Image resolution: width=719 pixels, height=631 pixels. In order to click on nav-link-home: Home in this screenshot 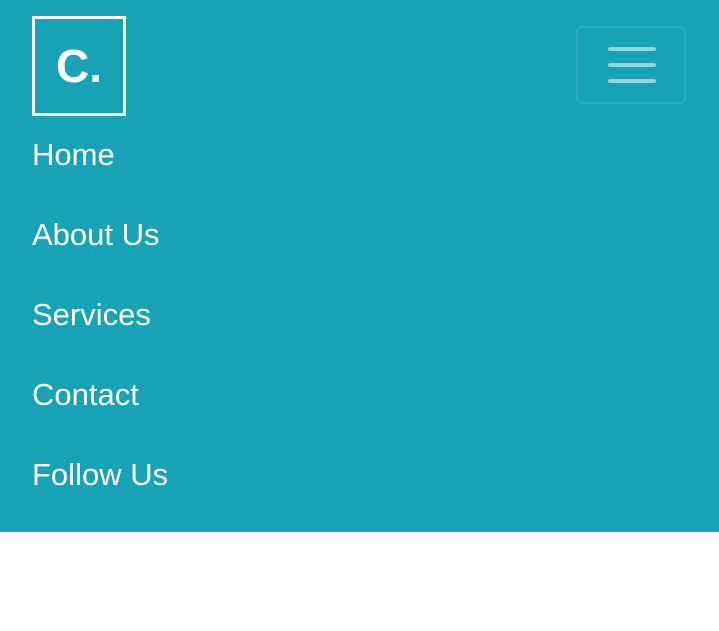, I will do `click(73, 155)`.